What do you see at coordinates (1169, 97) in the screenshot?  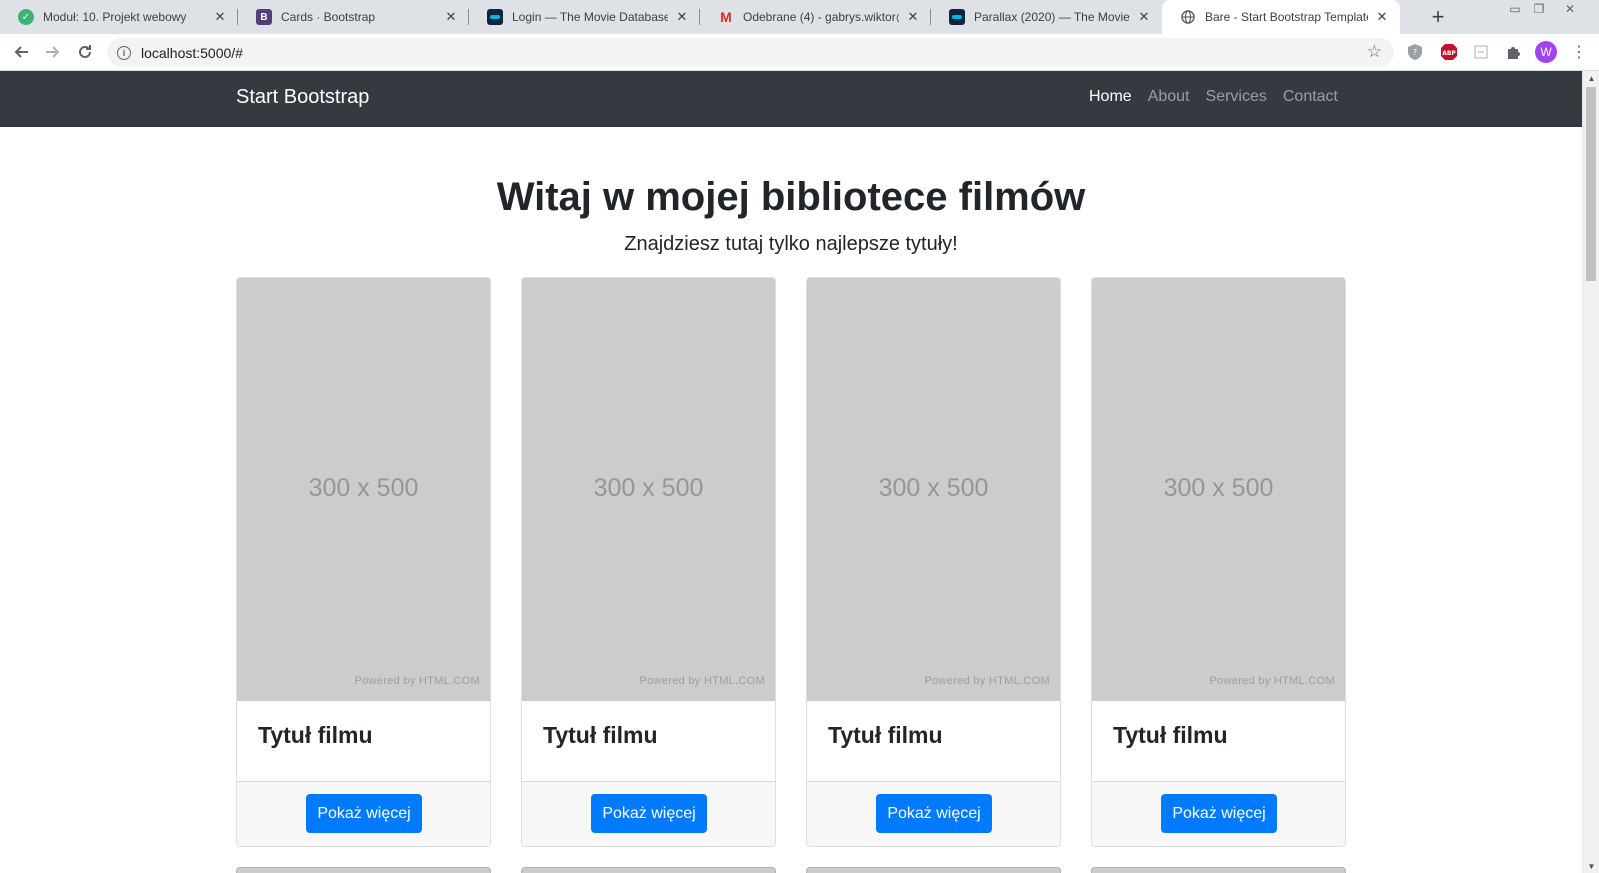 I see `nav-link-about: About` at bounding box center [1169, 97].